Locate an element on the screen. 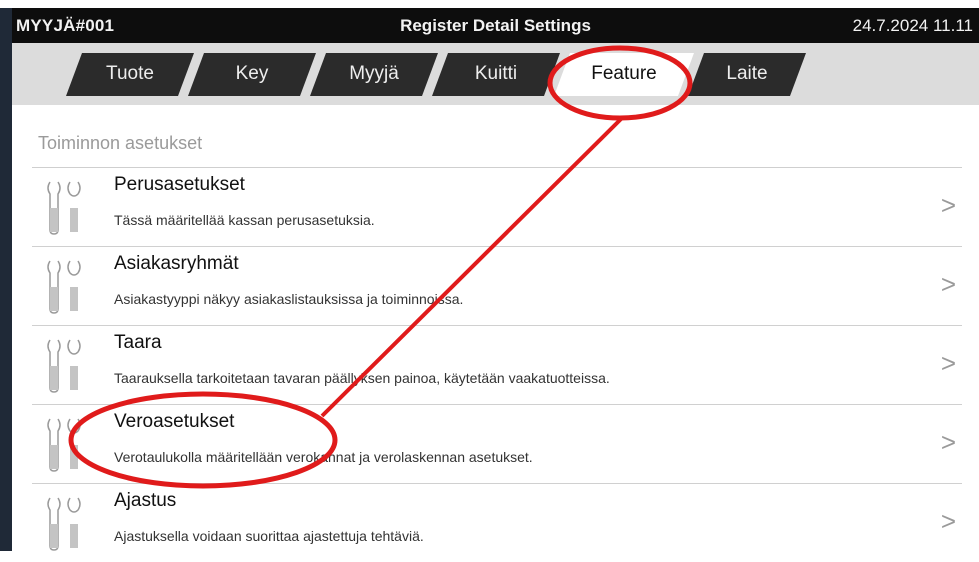 This screenshot has height=562, width=979. tab-feature: Feature is located at coordinates (624, 74).